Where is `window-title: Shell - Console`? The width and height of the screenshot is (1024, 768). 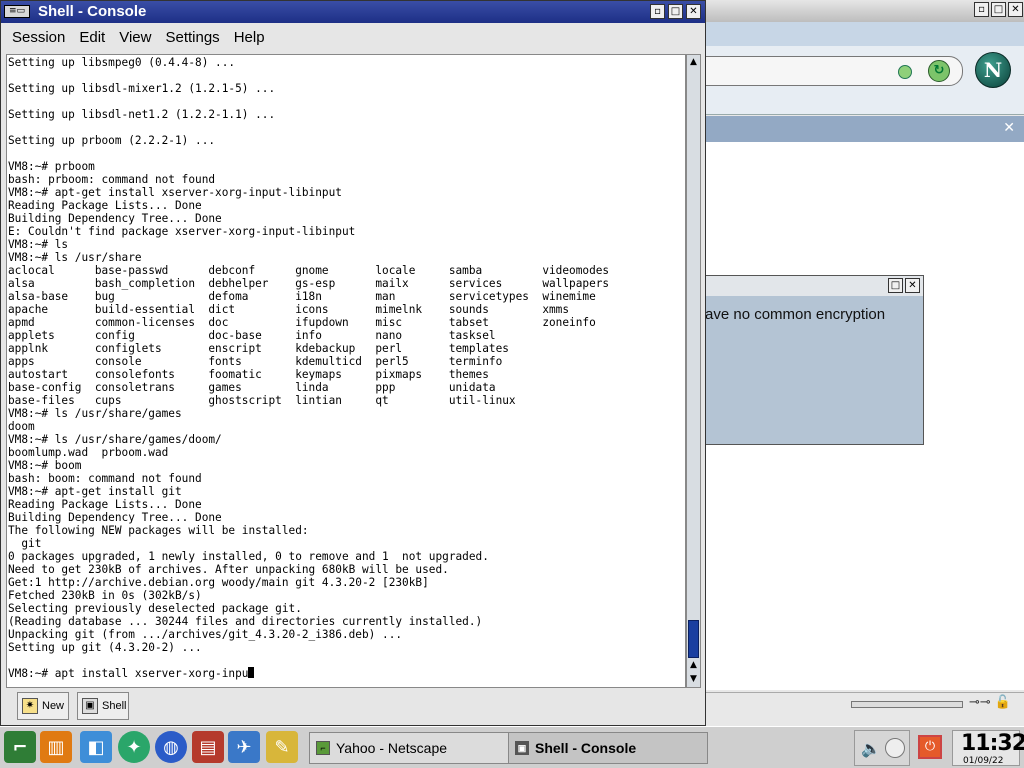
window-title: Shell - Console is located at coordinates (92, 11).